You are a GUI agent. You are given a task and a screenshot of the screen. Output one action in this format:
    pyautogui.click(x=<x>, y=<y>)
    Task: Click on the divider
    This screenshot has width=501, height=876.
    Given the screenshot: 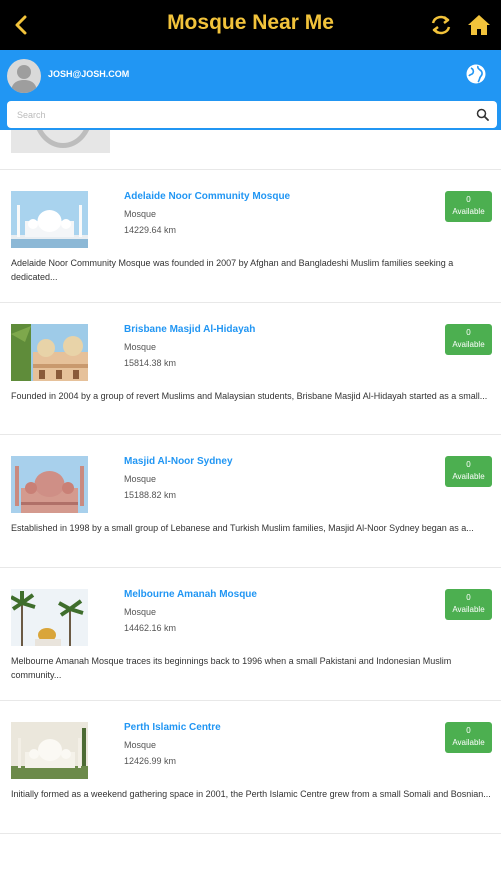 What is the action you would take?
    pyautogui.click(x=250, y=833)
    